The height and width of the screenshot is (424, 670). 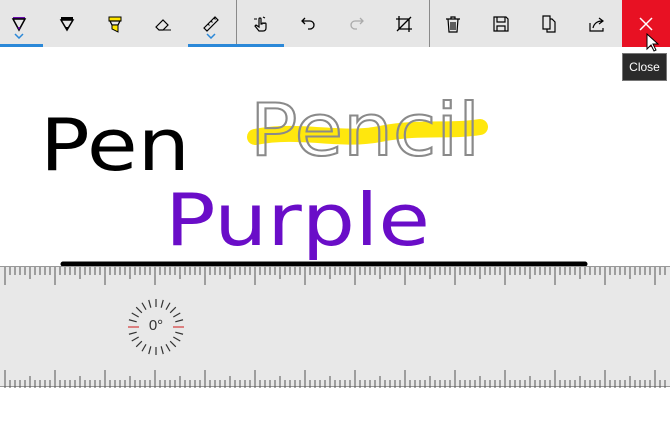 I want to click on delete-button, so click(x=453, y=23).